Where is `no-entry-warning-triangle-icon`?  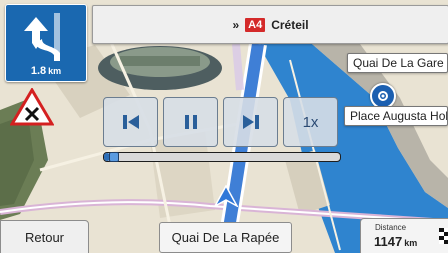 no-entry-warning-triangle-icon is located at coordinates (32, 109).